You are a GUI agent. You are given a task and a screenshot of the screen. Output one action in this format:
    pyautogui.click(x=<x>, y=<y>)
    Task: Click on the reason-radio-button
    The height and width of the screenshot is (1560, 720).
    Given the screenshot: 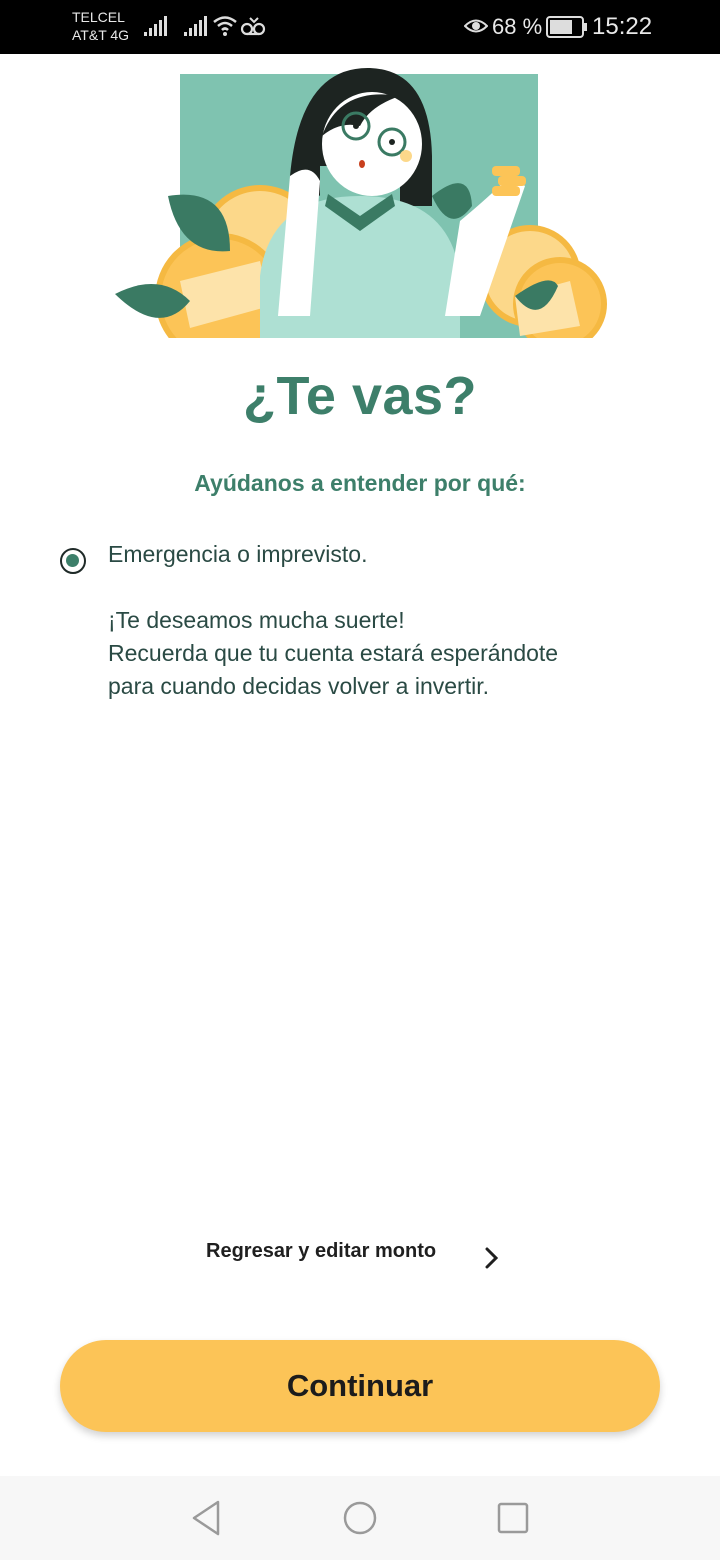 What is the action you would take?
    pyautogui.click(x=73, y=561)
    